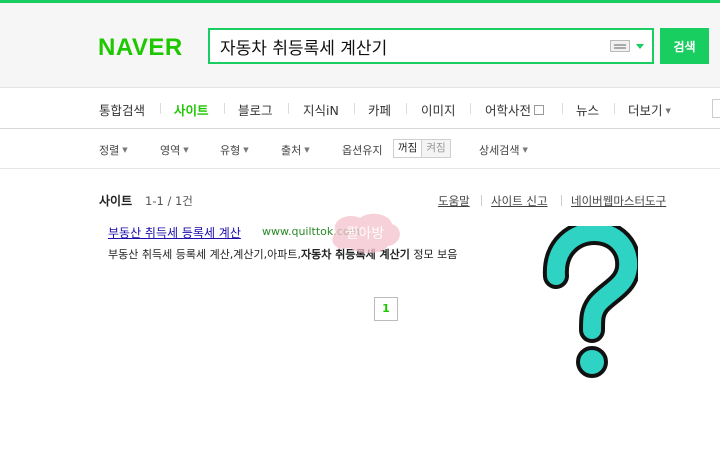 The height and width of the screenshot is (464, 720). Describe the element at coordinates (291, 150) in the screenshot. I see `filter-source-label: 출처` at that location.